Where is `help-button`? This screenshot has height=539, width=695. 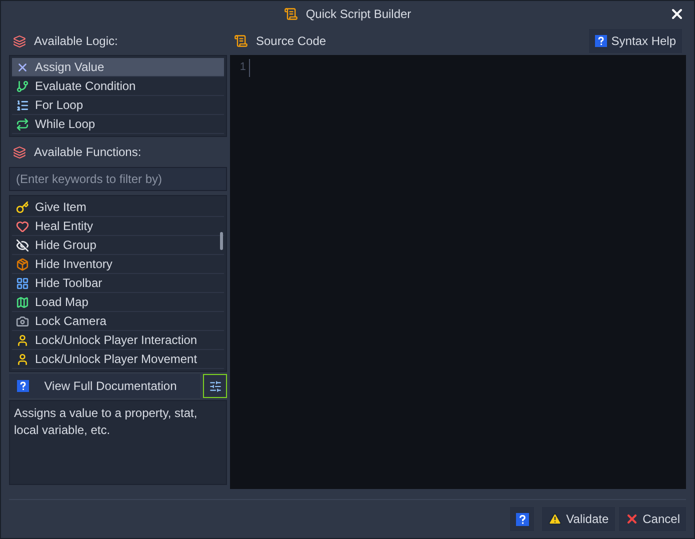
help-button is located at coordinates (522, 519).